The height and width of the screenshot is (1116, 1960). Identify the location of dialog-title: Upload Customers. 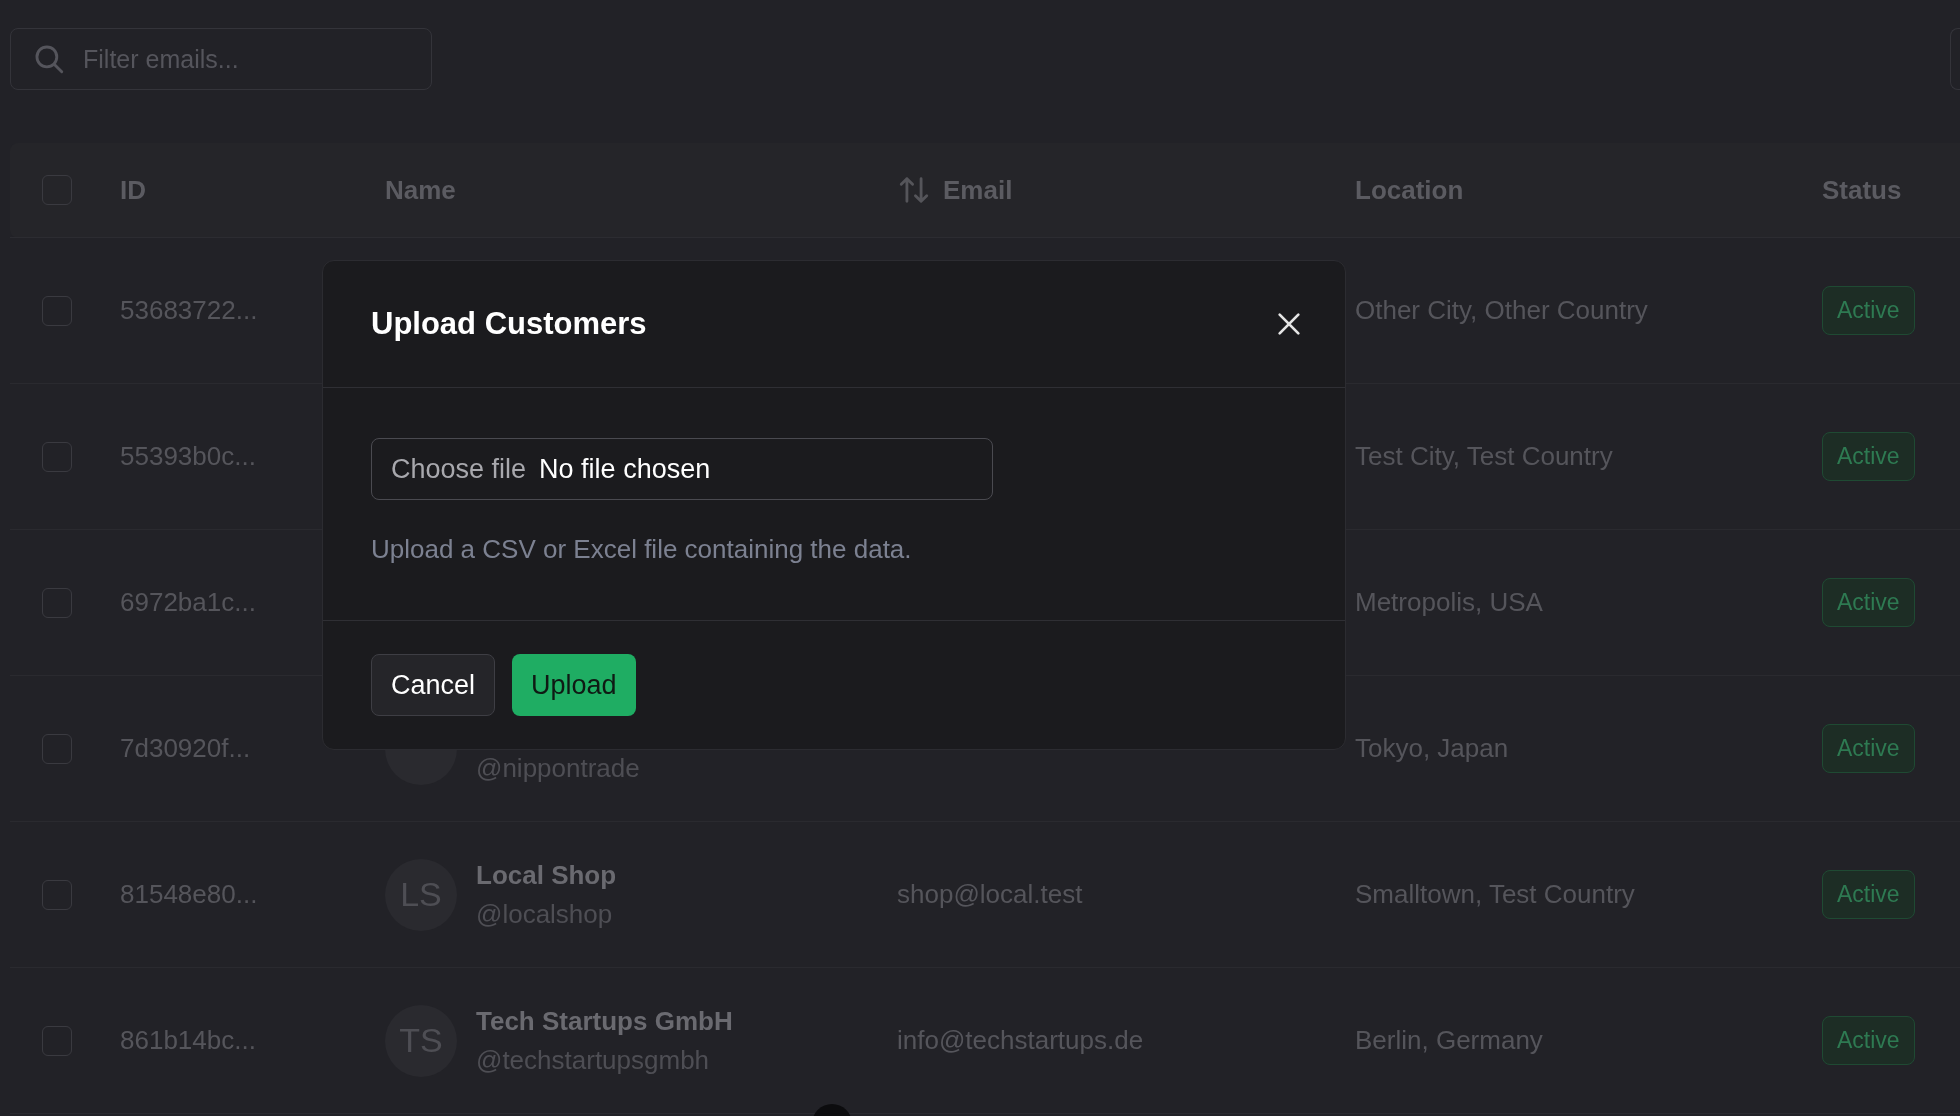
(509, 323).